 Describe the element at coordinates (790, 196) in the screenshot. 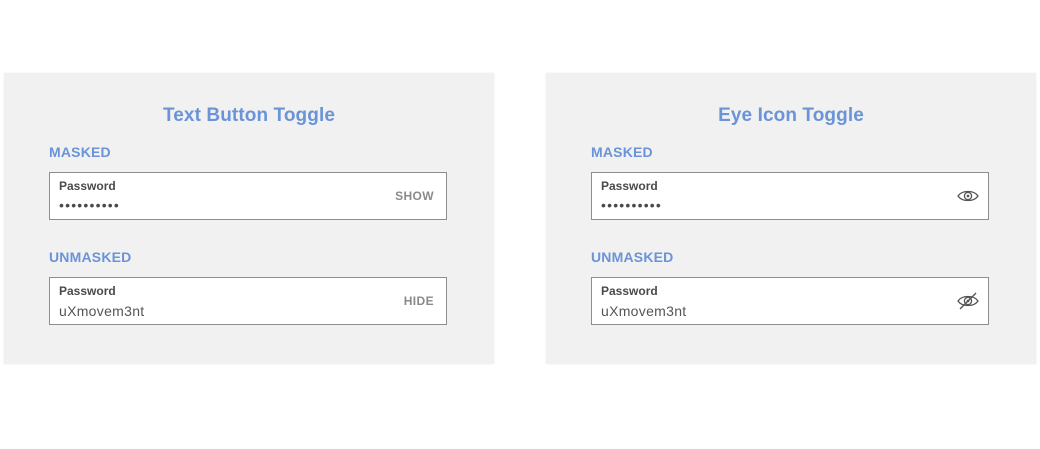

I see `password-field-masked: Password ••••••••••` at that location.